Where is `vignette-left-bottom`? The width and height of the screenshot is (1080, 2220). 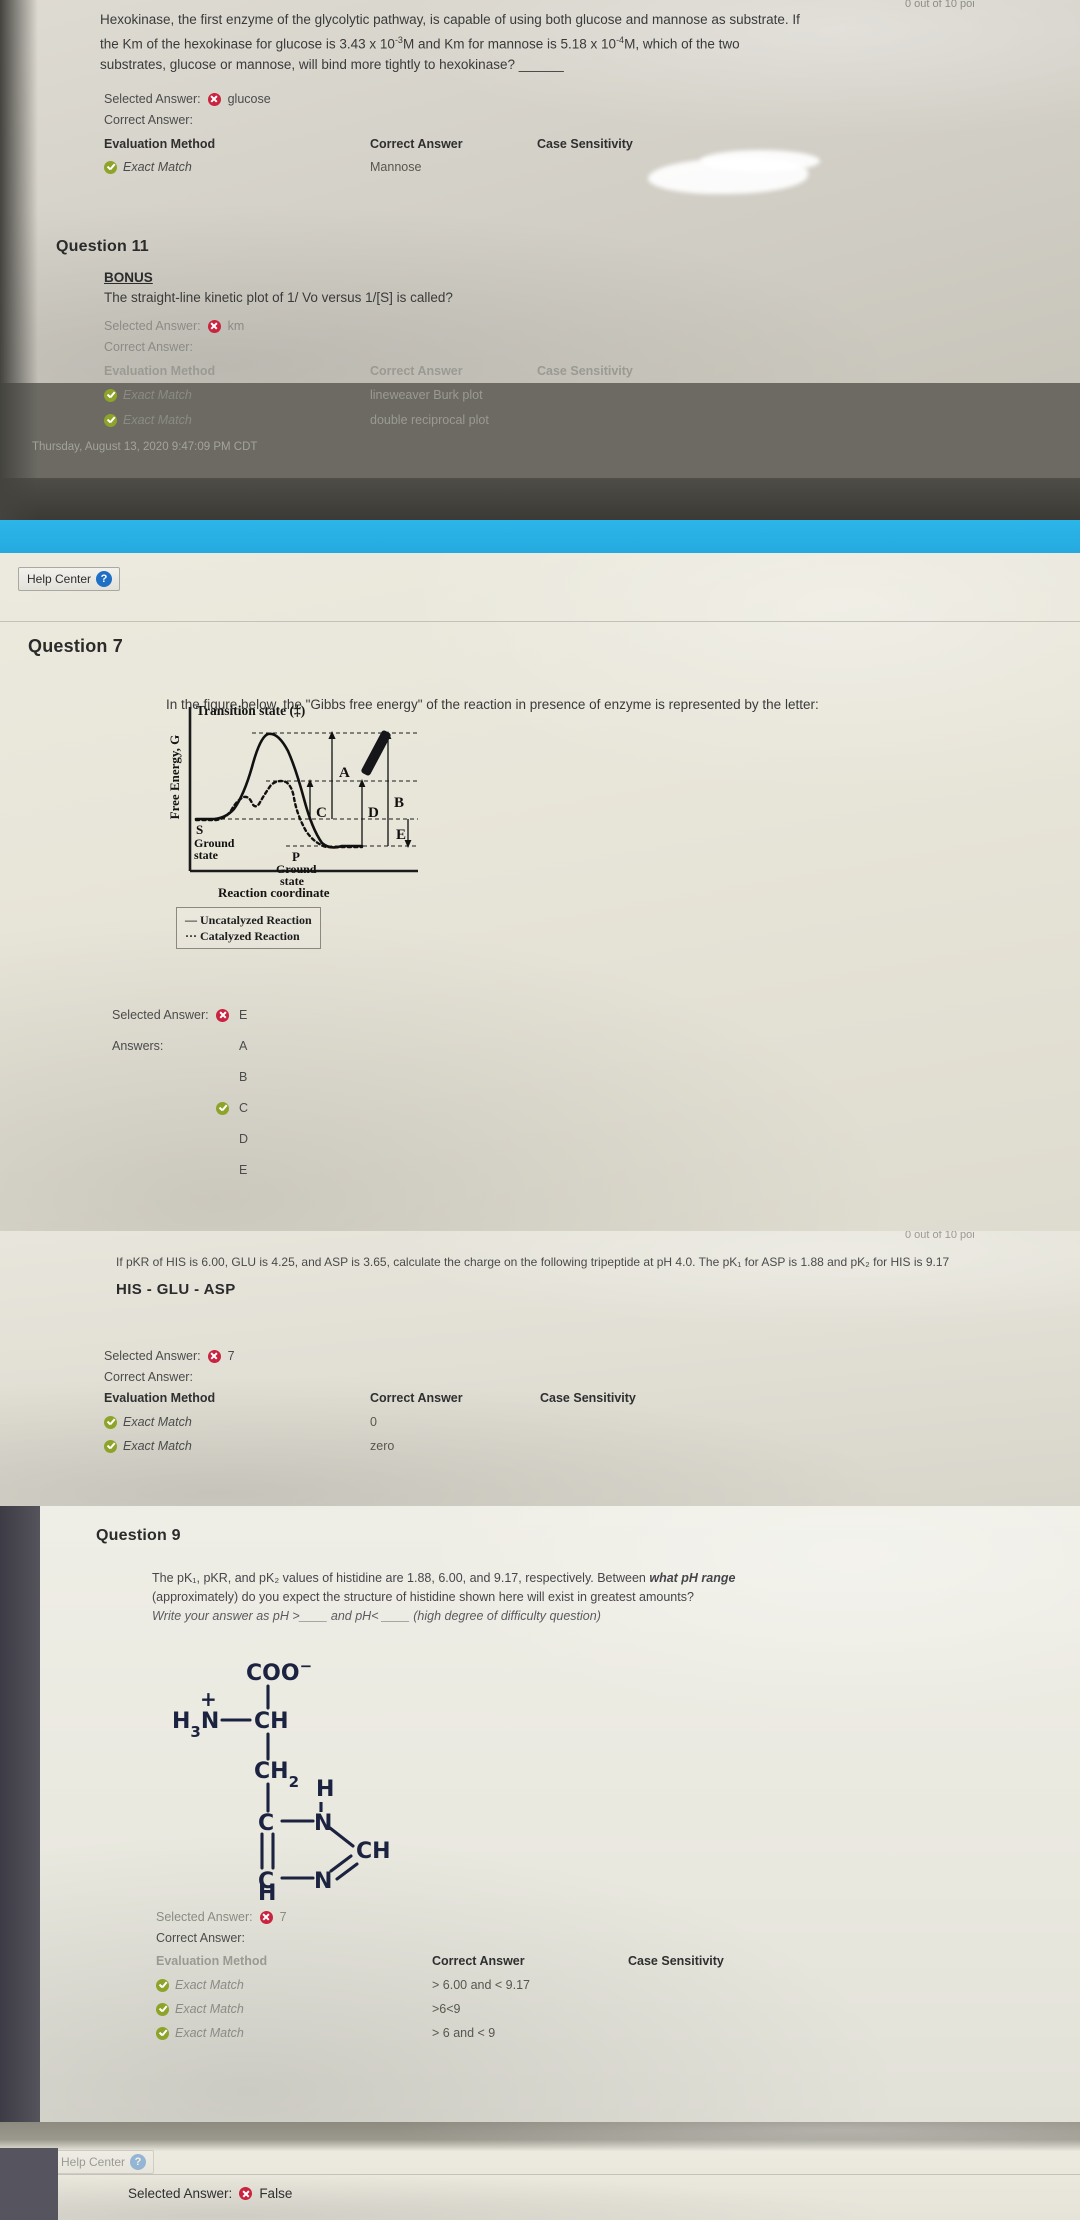 vignette-left-bottom is located at coordinates (29, 2184).